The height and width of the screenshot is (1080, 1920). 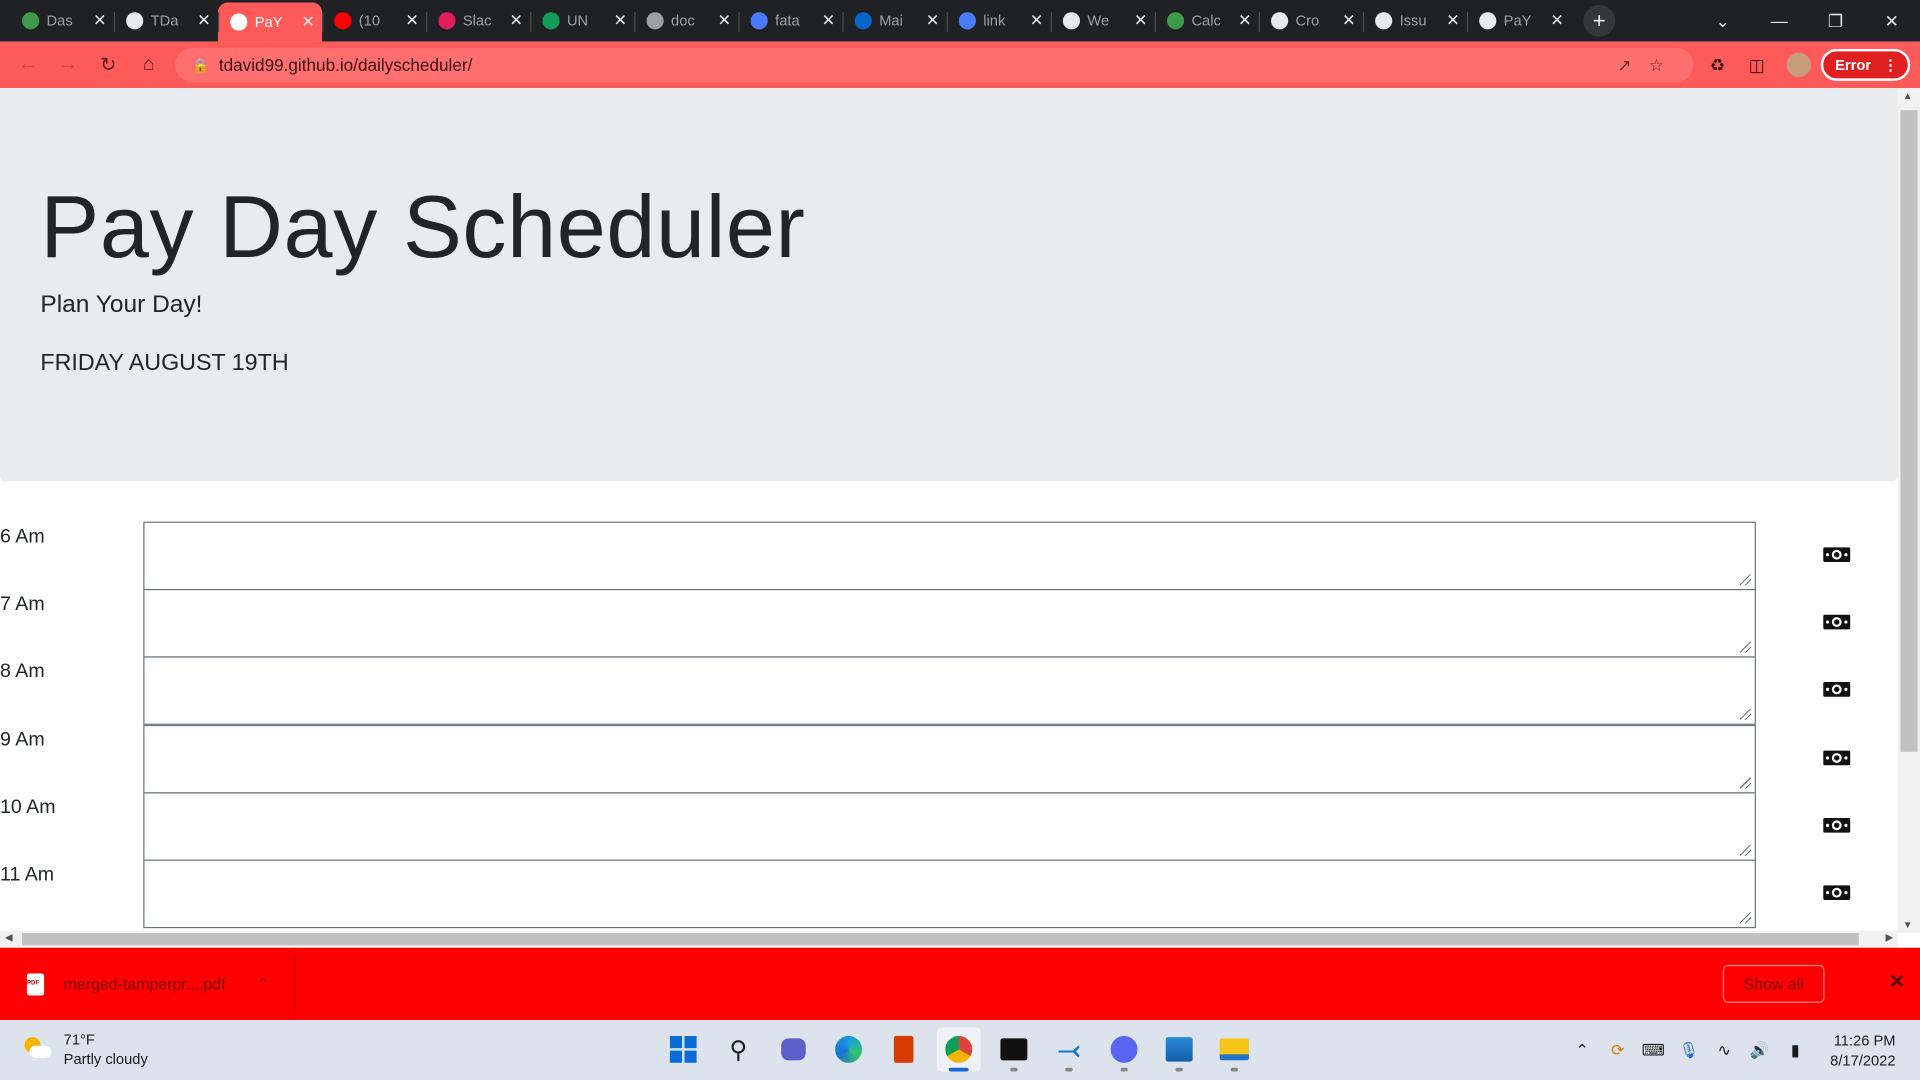 What do you see at coordinates (849, 1049) in the screenshot?
I see `edge-taskbar-button` at bounding box center [849, 1049].